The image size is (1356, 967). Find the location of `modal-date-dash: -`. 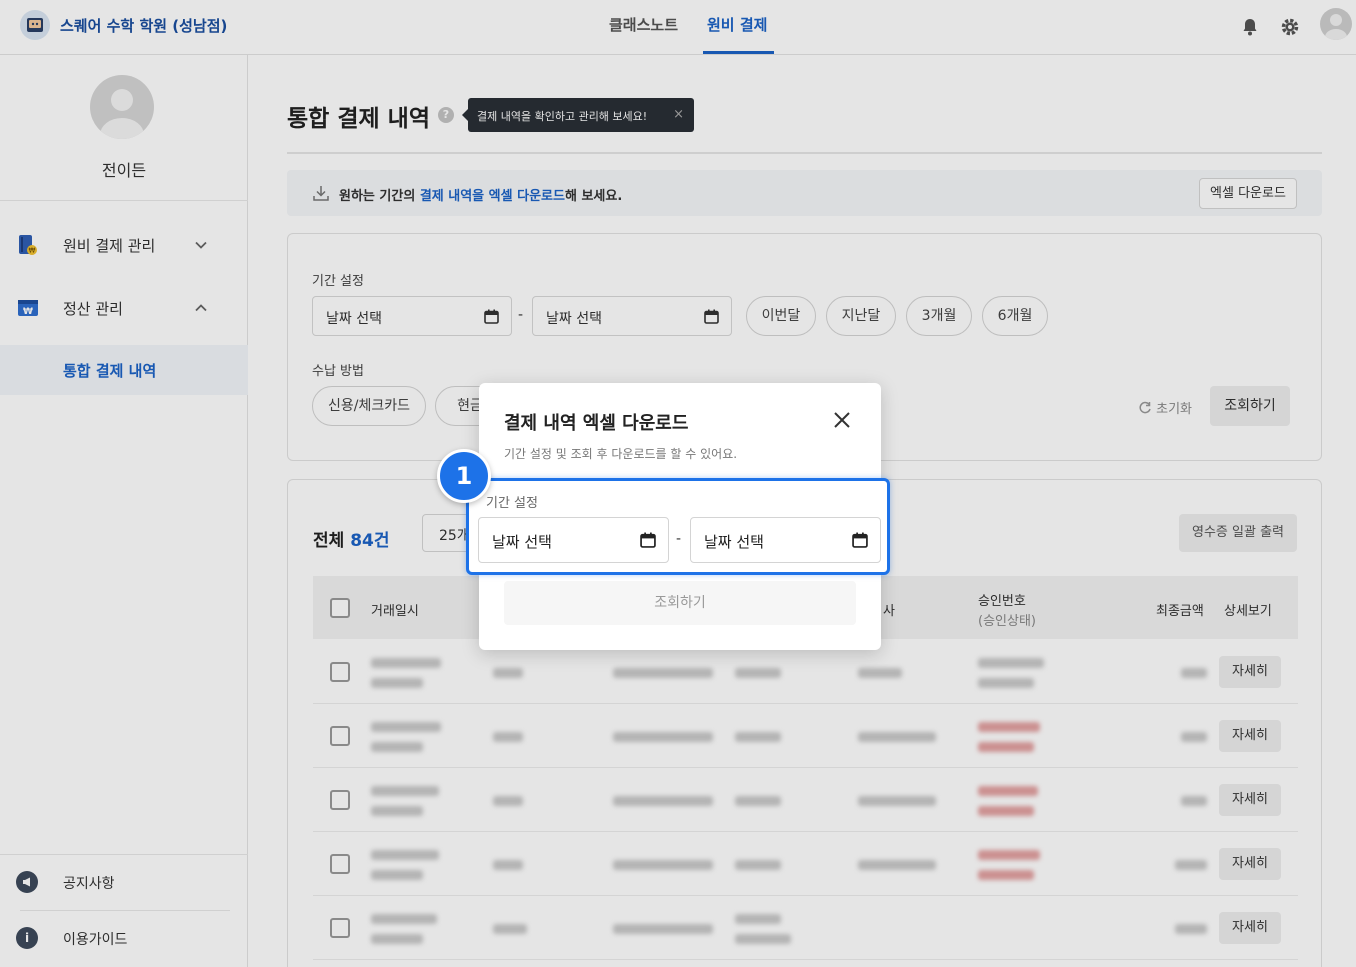

modal-date-dash: - is located at coordinates (679, 539).